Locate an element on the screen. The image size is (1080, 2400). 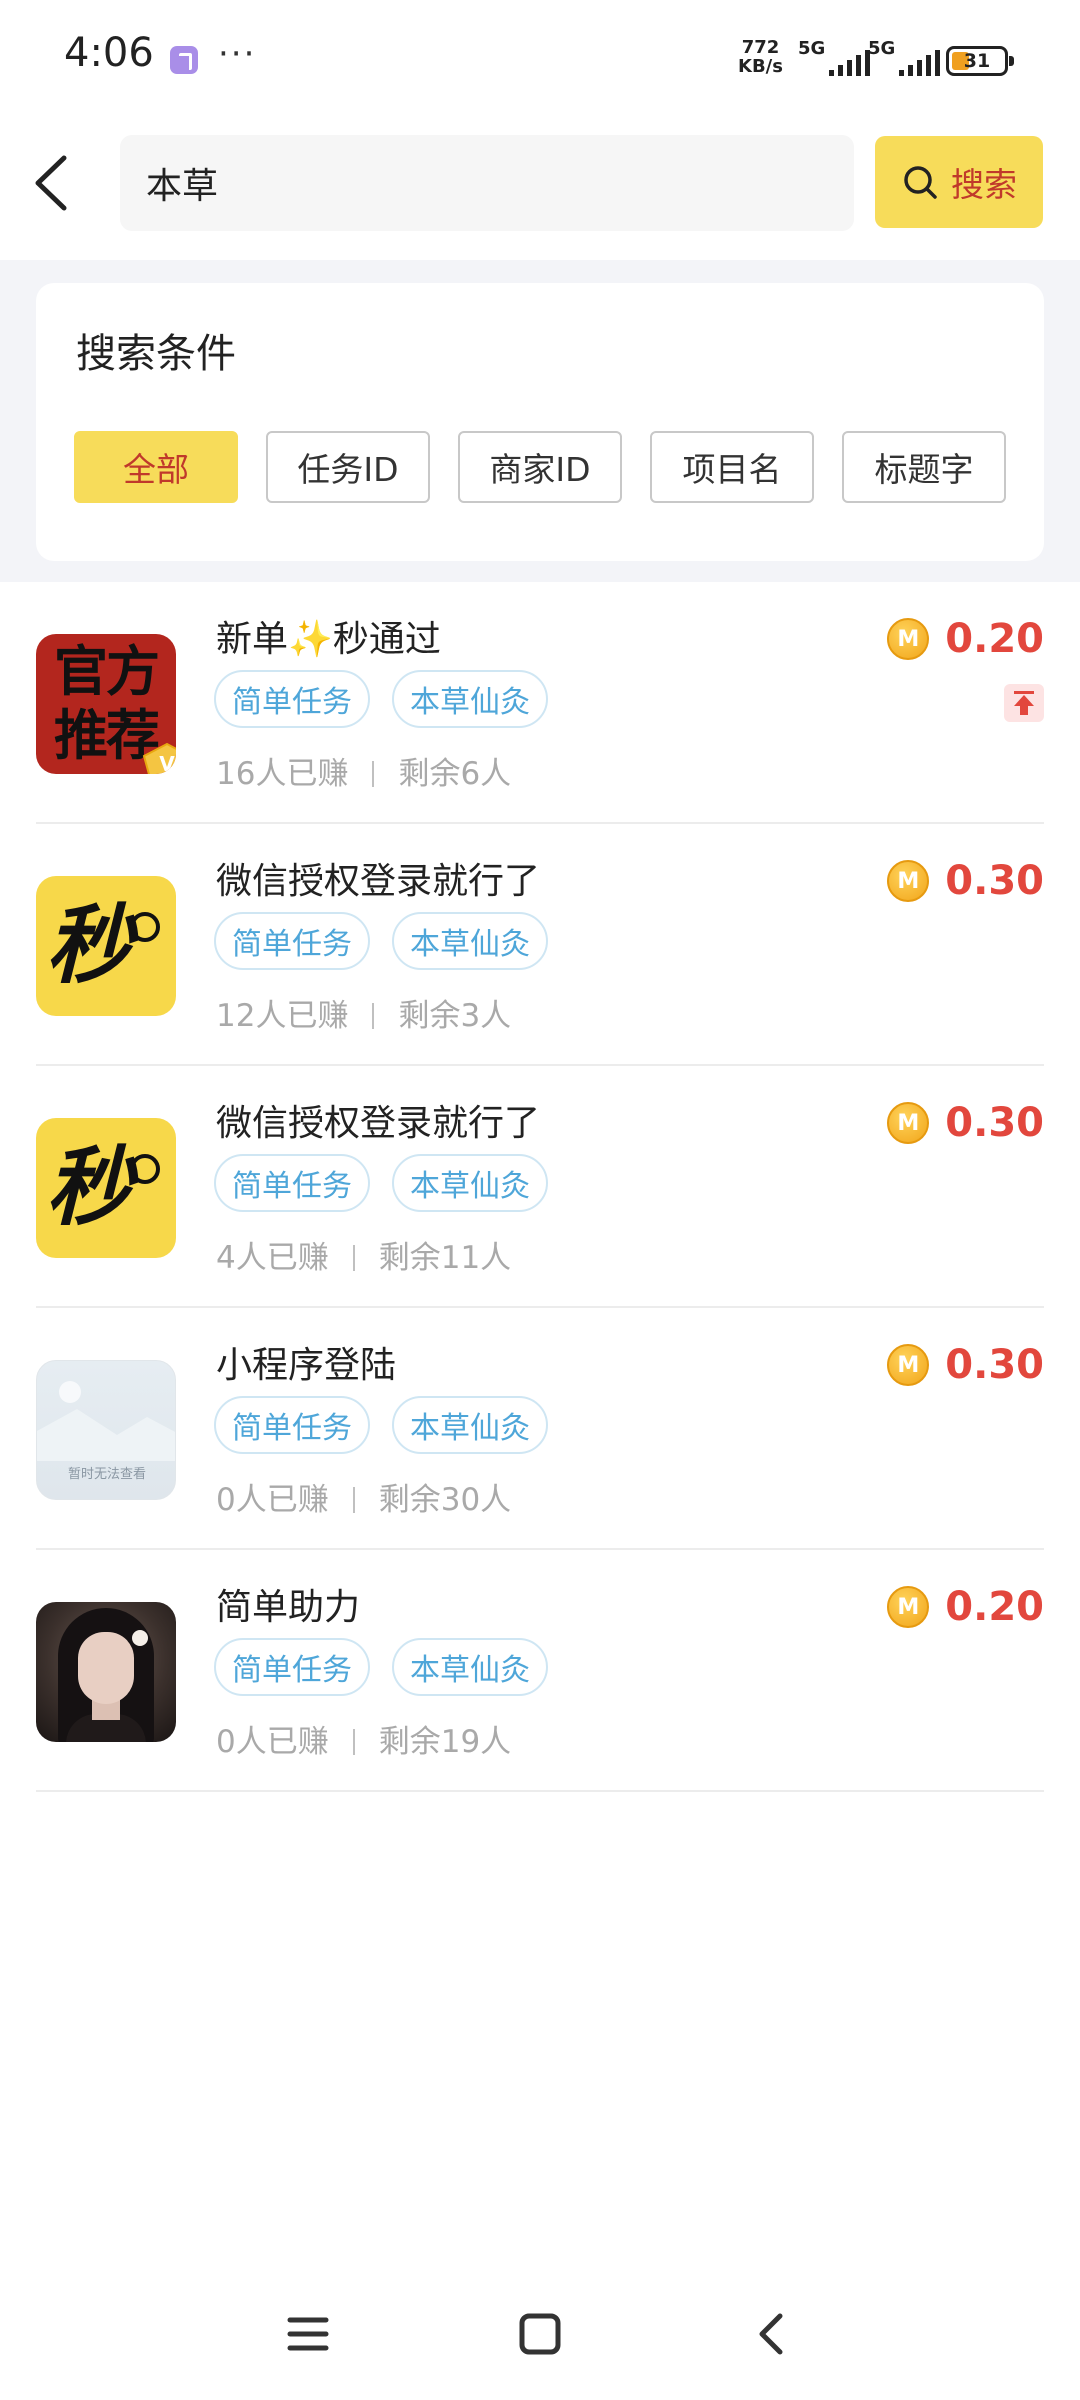
remaining-count: 剩余30人 is located at coordinates (445, 1500).